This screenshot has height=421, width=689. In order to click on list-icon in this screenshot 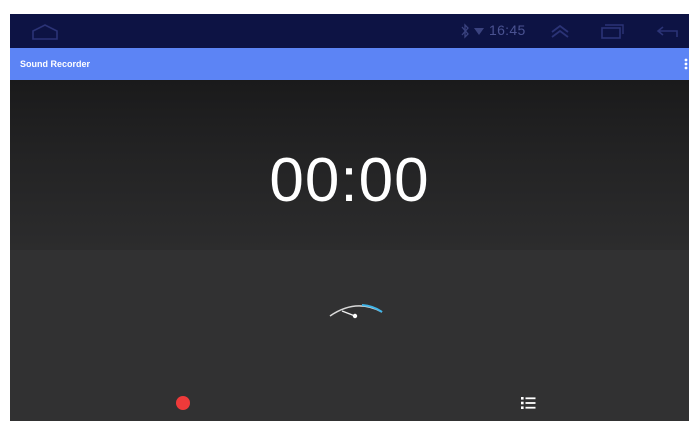, I will do `click(528, 403)`.